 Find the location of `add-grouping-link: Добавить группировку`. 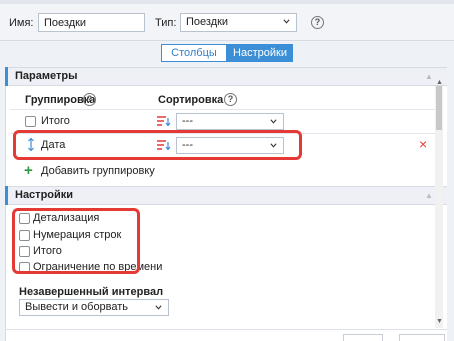

add-grouping-link: Добавить группировку is located at coordinates (98, 171).